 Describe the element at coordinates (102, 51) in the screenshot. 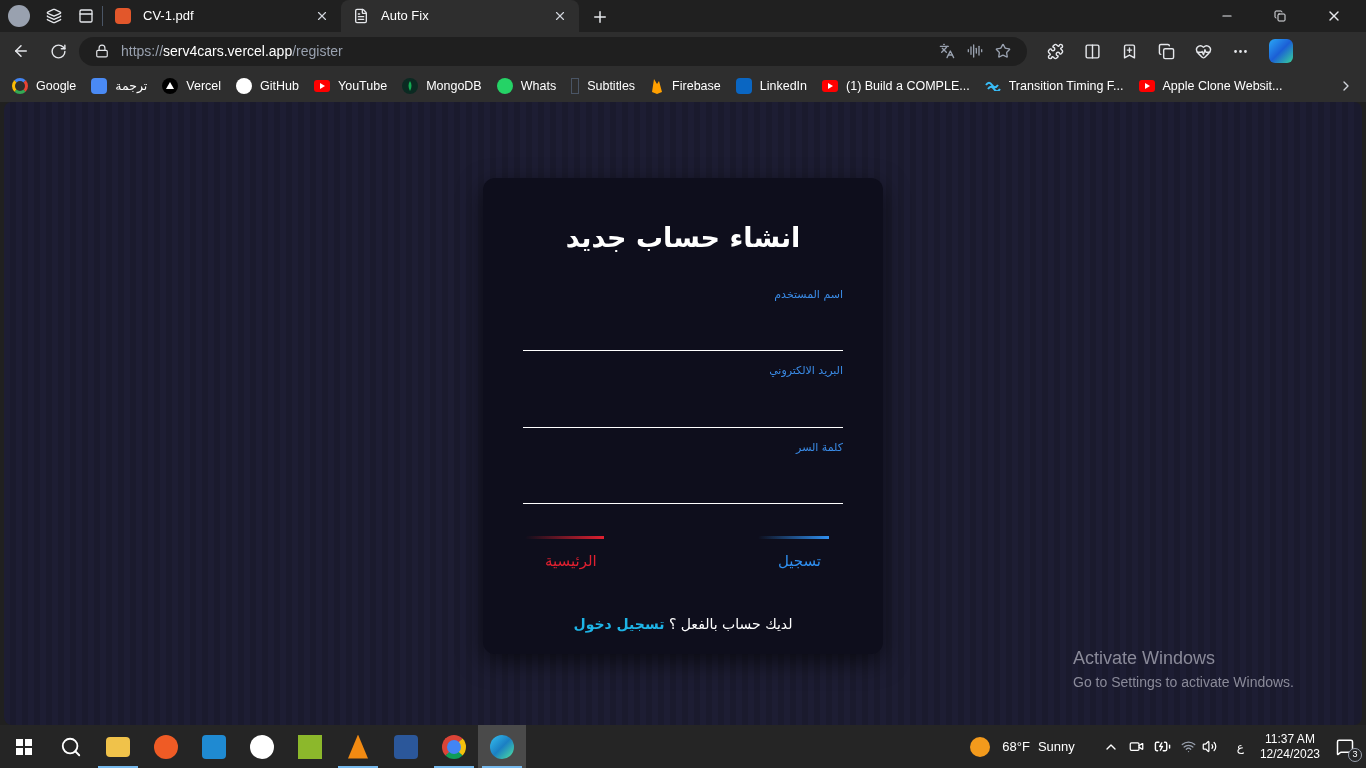

I see `lock-icon` at that location.